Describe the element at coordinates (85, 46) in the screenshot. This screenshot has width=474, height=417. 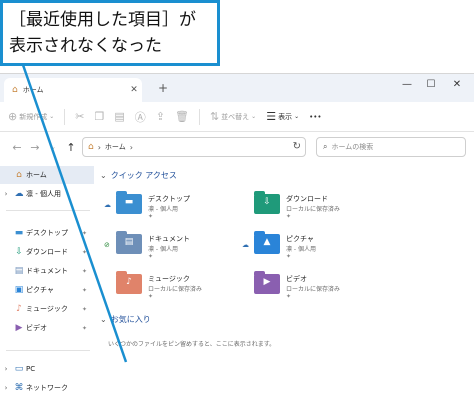
I see `callout-line-2: 表示されなくなった` at that location.